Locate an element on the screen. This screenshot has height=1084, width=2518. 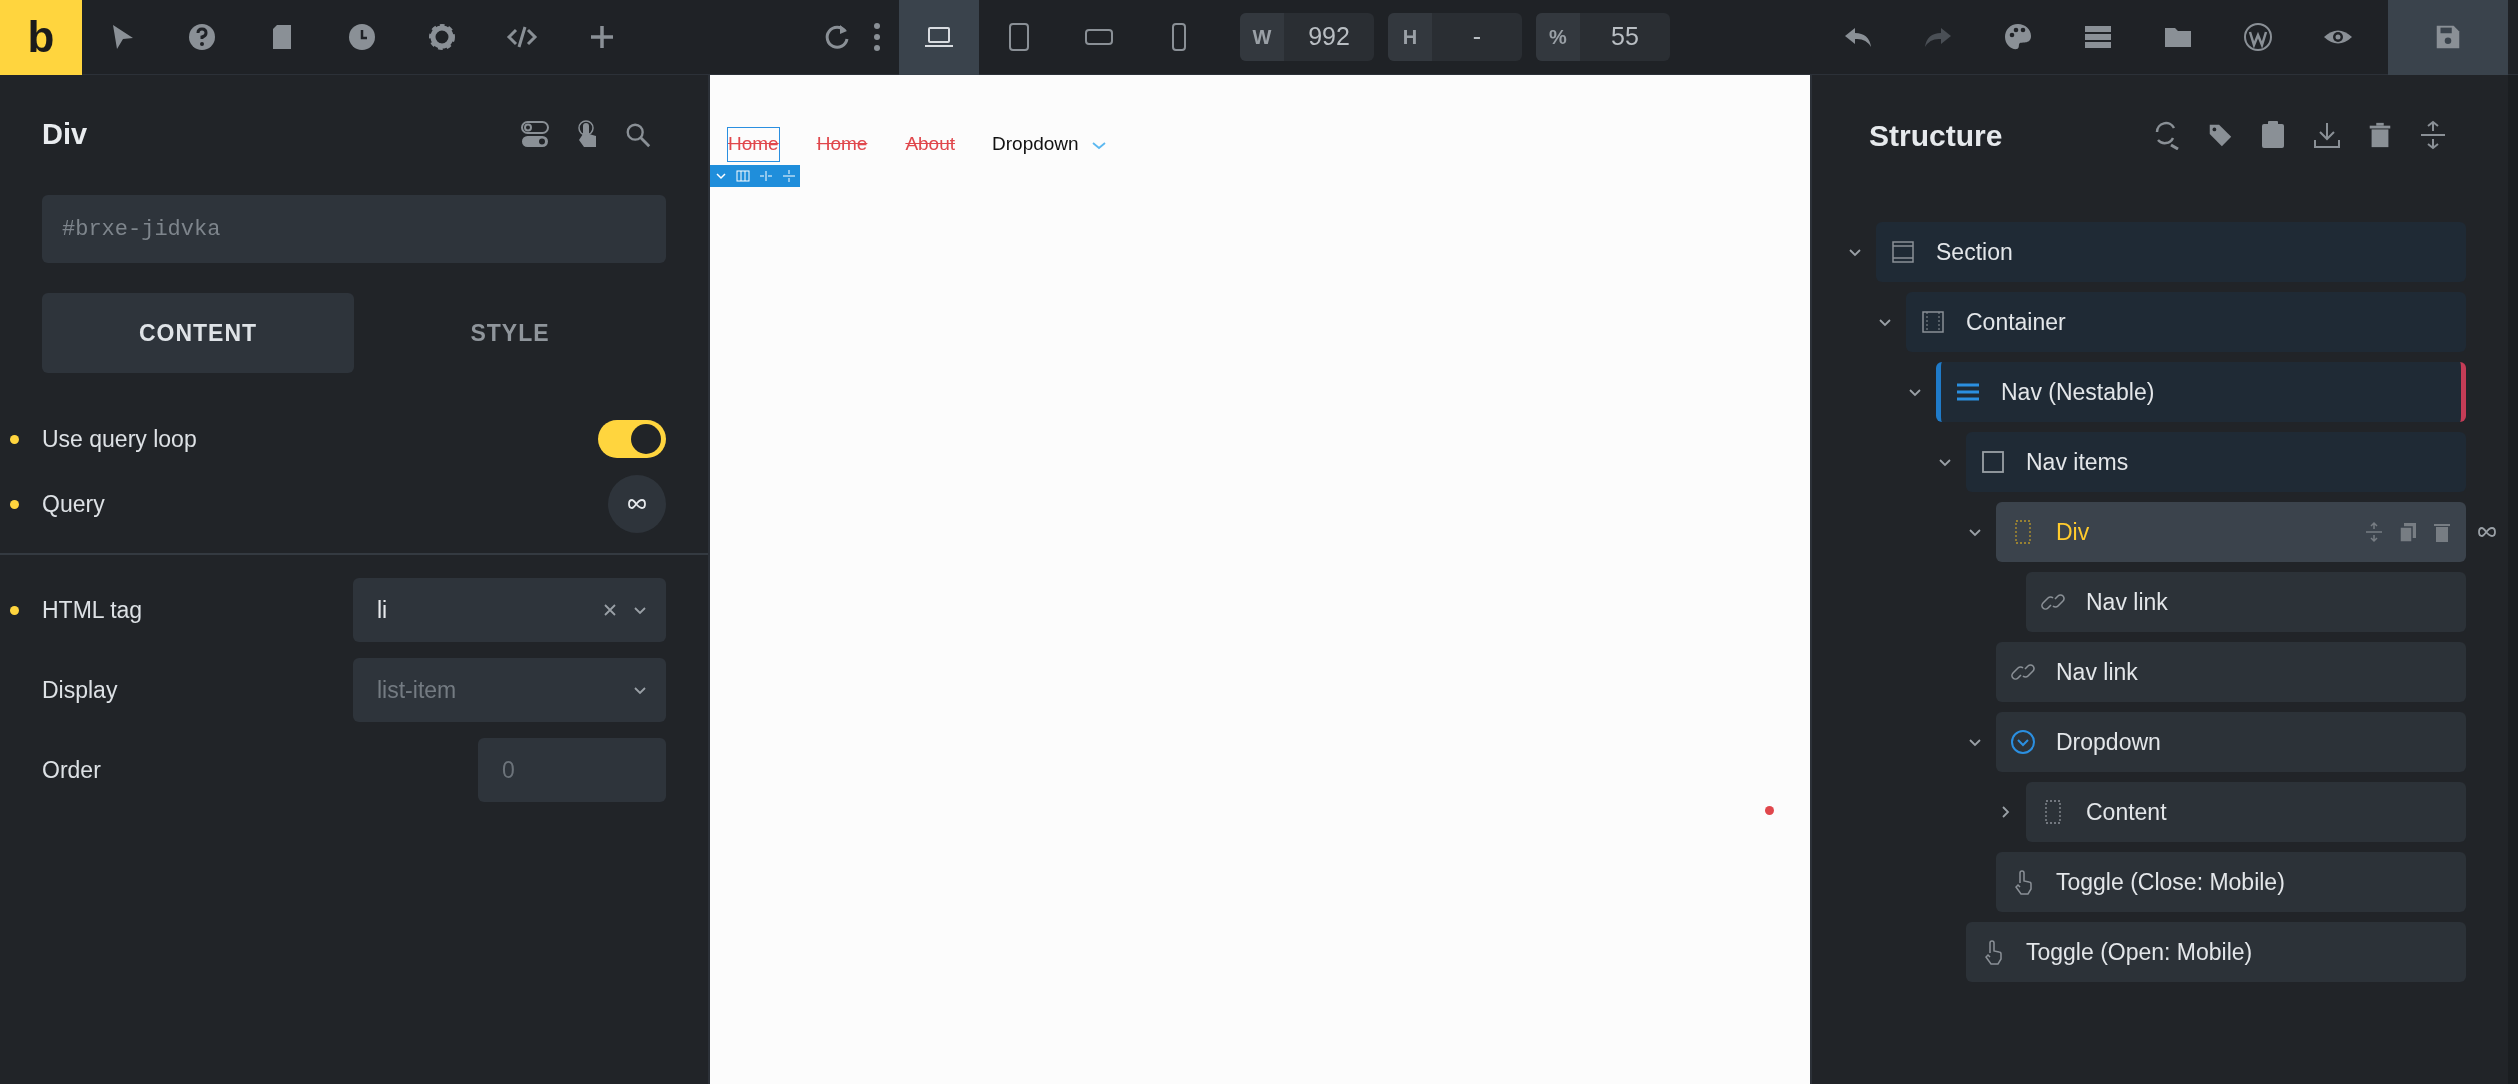
trash-icon is located at coordinates (2442, 532).